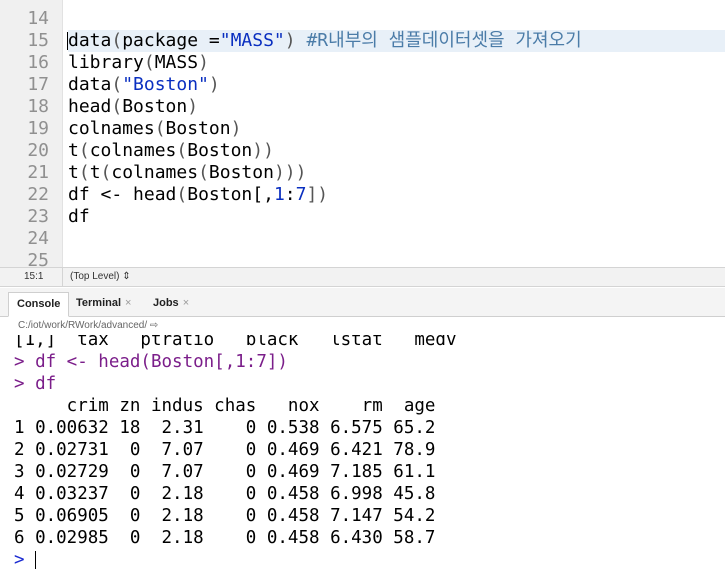 The height and width of the screenshot is (572, 725). Describe the element at coordinates (176, 62) in the screenshot. I see `code-token: MASS` at that location.